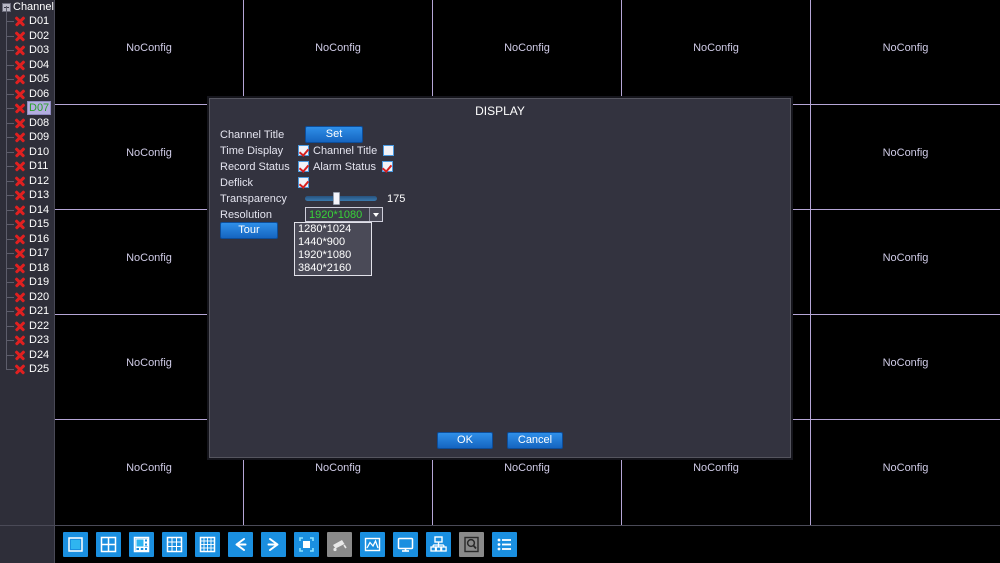 The width and height of the screenshot is (1000, 563). Describe the element at coordinates (333, 229) in the screenshot. I see `resolution-option: 1280*1024` at that location.